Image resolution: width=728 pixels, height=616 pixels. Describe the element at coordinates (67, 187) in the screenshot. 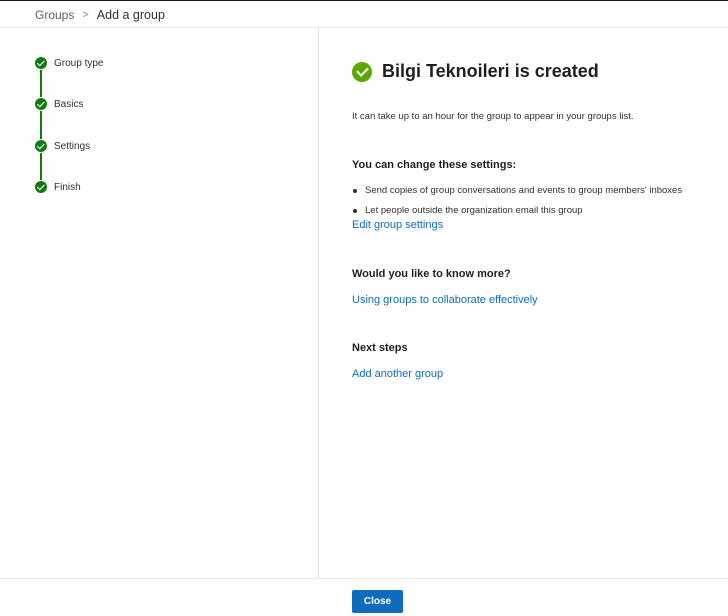

I see `step-label: Finish` at that location.